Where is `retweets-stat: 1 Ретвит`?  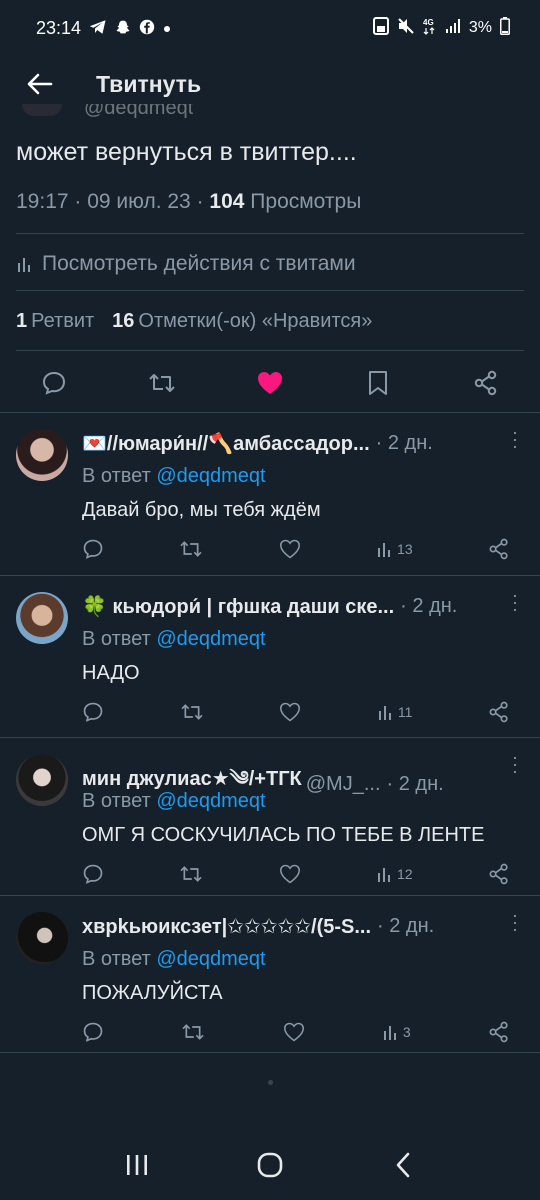
retweets-stat: 1 Ретвит is located at coordinates (55, 321).